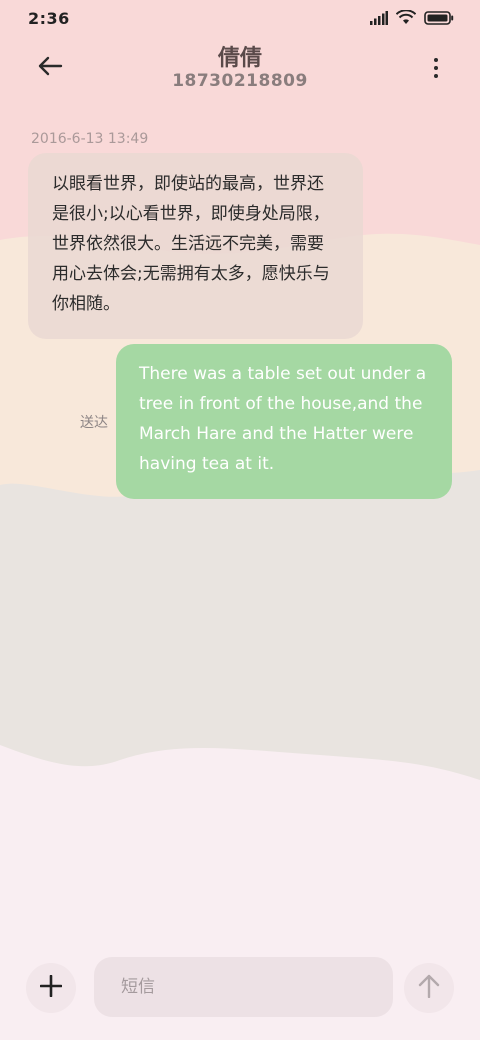 The image size is (480, 1040). I want to click on wifi-icon, so click(406, 19).